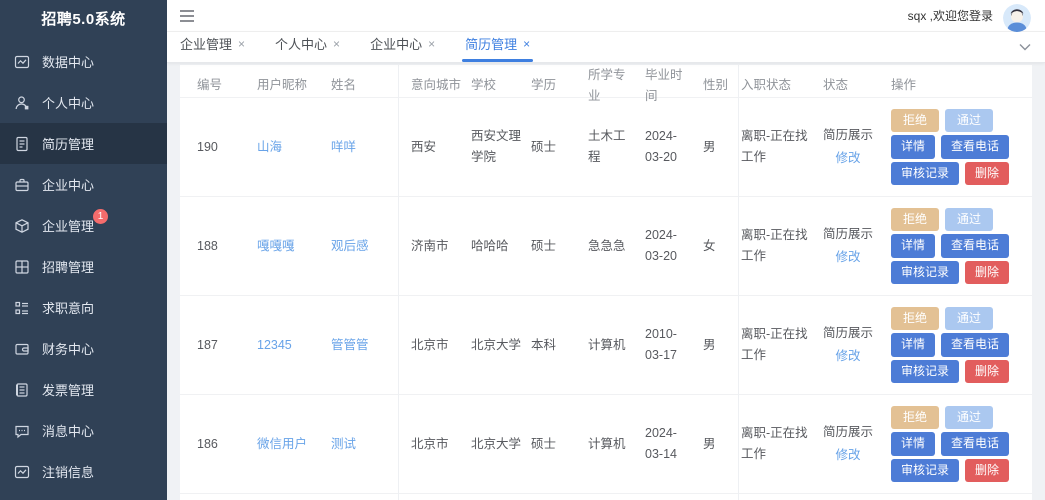 The image size is (1045, 500). I want to click on cell-gender: 男, so click(709, 344).